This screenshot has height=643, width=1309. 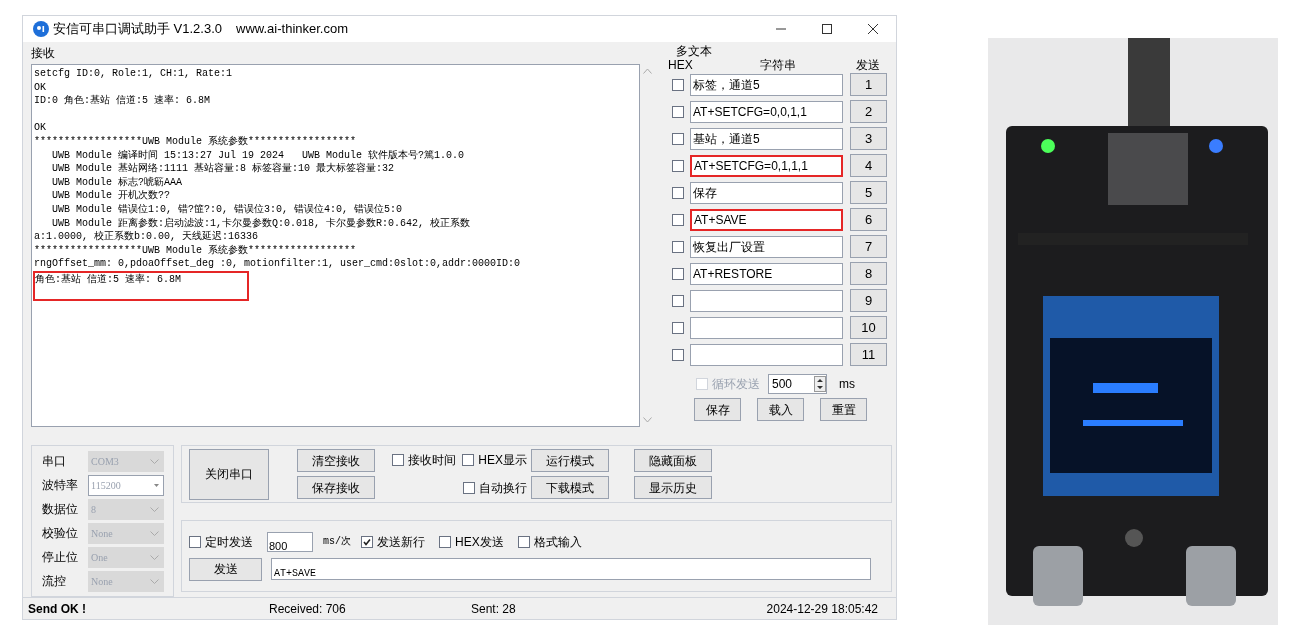 What do you see at coordinates (229, 474) in the screenshot?
I see `close-port-button: 关闭串口` at bounding box center [229, 474].